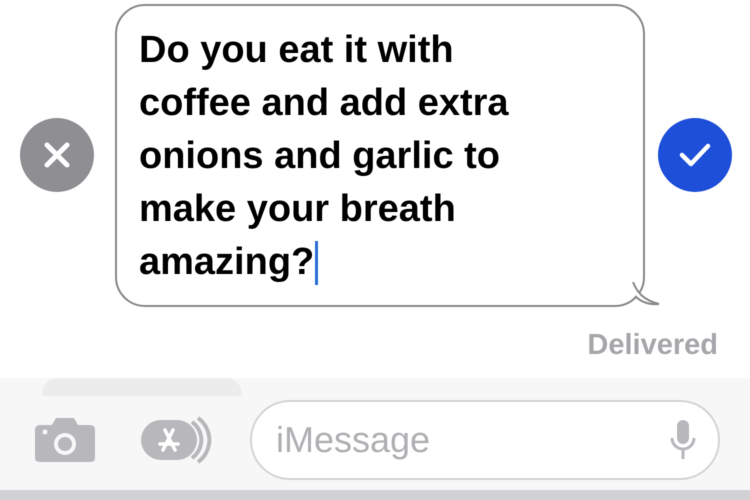 The width and height of the screenshot is (750, 500). What do you see at coordinates (485, 440) in the screenshot?
I see `message-field: iMessage` at bounding box center [485, 440].